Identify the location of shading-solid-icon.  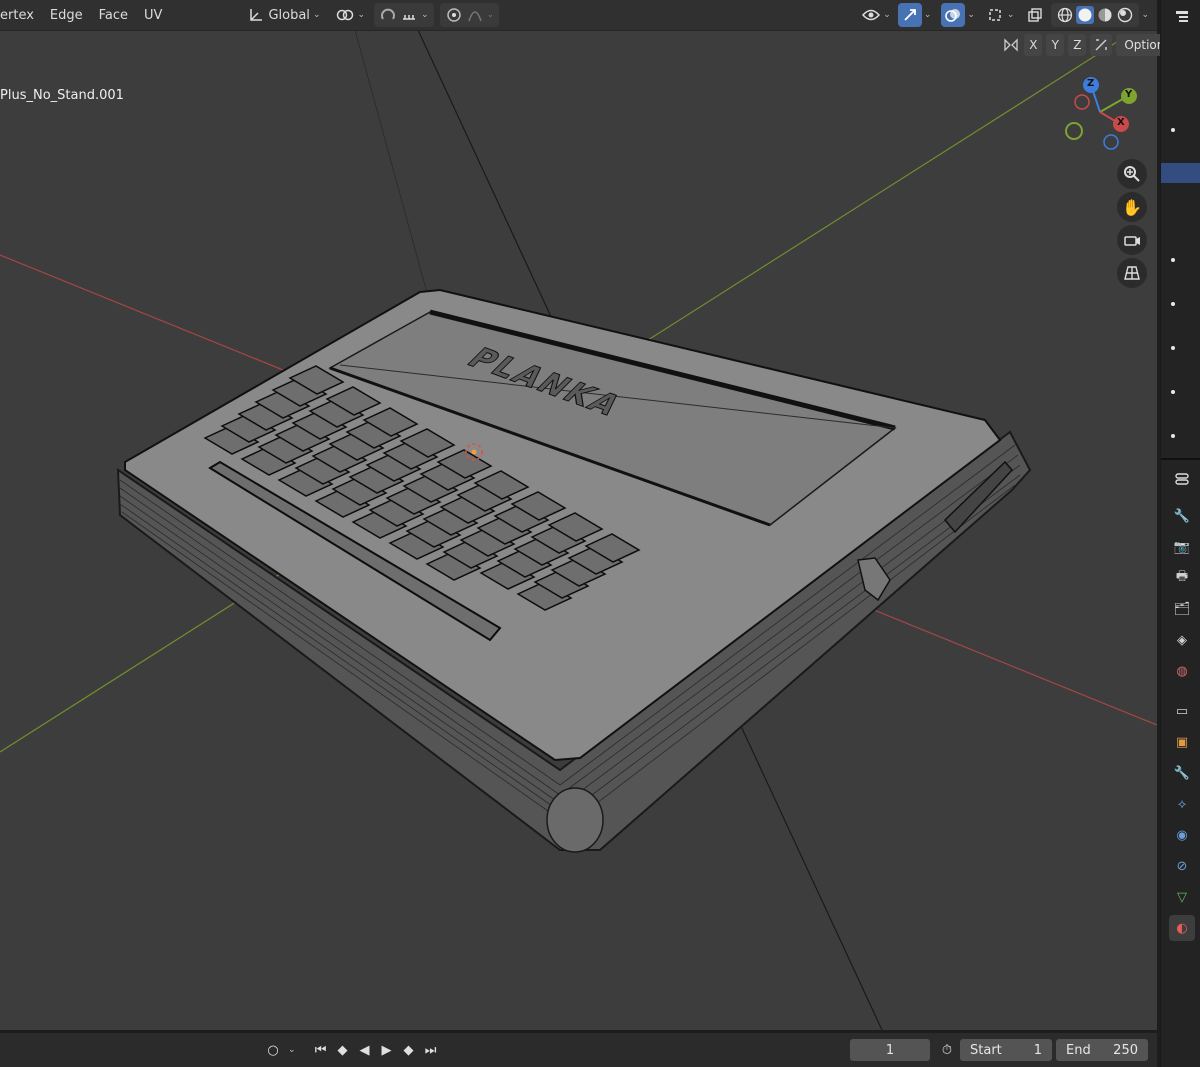
(1085, 15).